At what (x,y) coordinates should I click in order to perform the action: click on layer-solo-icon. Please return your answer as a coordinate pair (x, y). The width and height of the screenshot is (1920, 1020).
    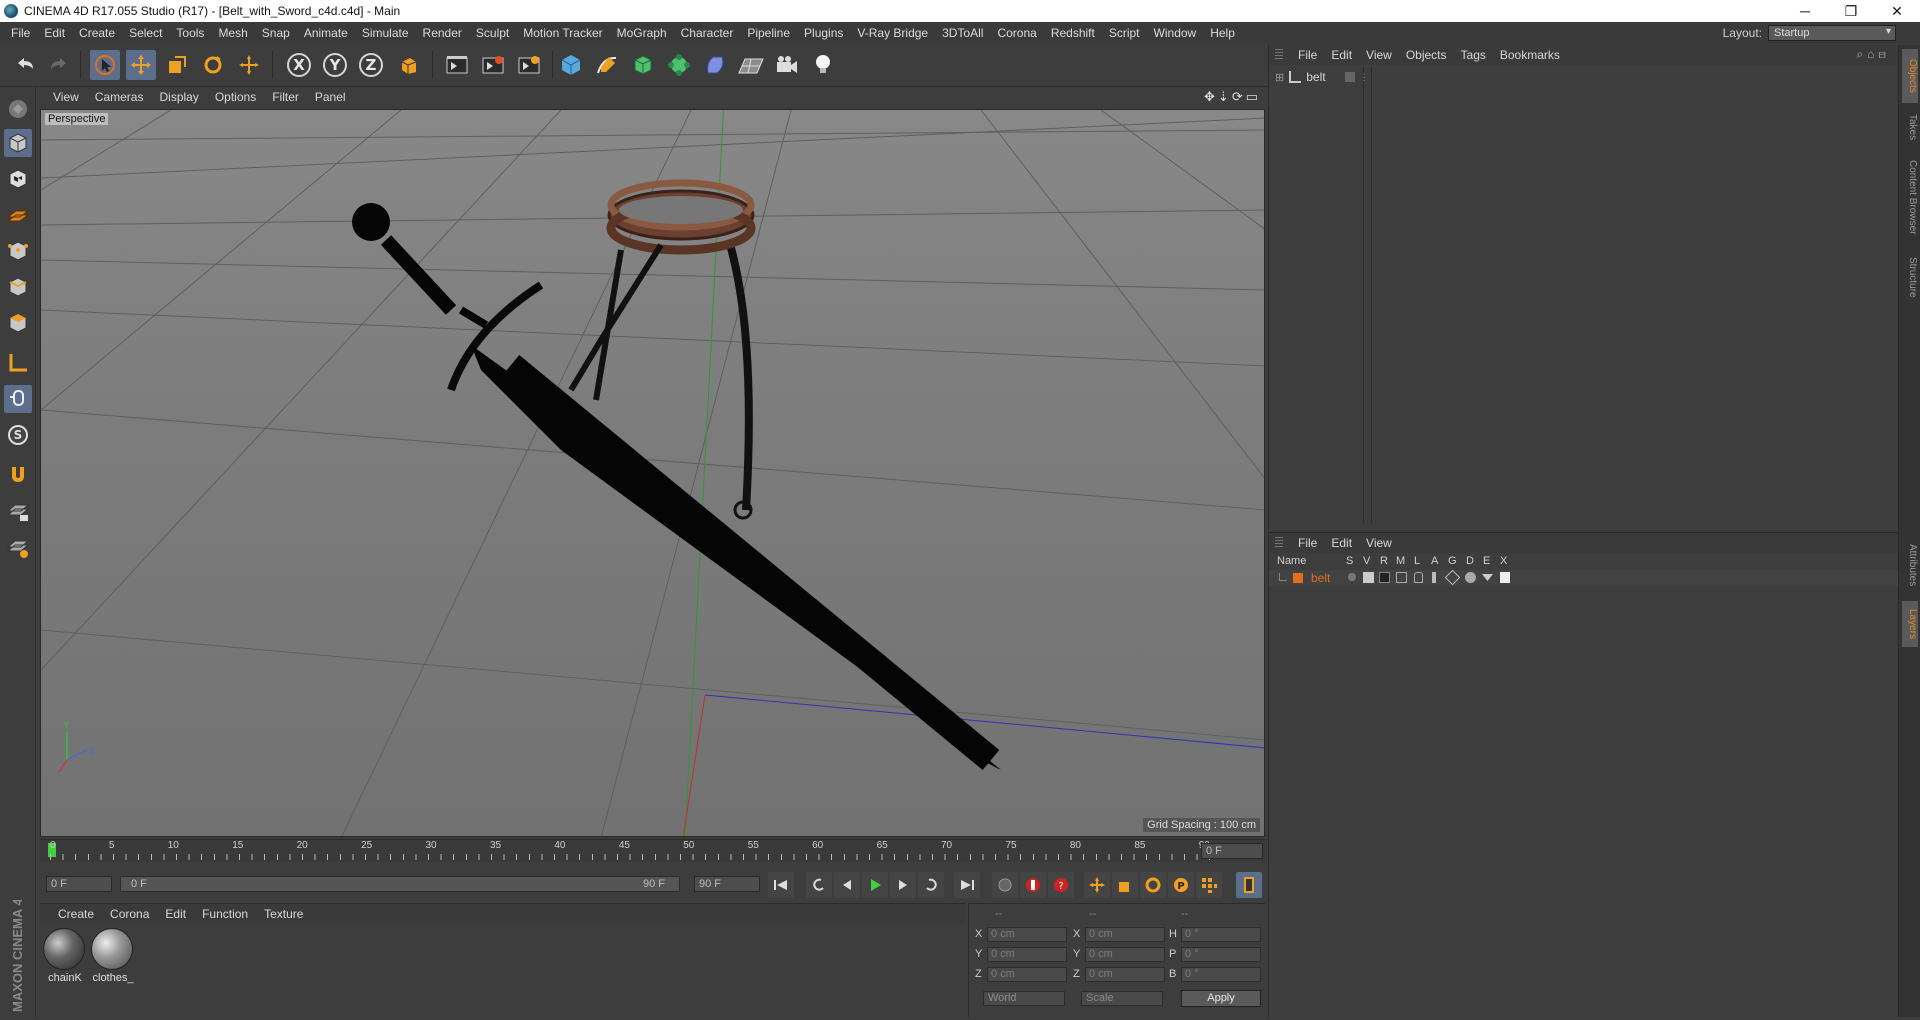
    Looking at the image, I should click on (1352, 577).